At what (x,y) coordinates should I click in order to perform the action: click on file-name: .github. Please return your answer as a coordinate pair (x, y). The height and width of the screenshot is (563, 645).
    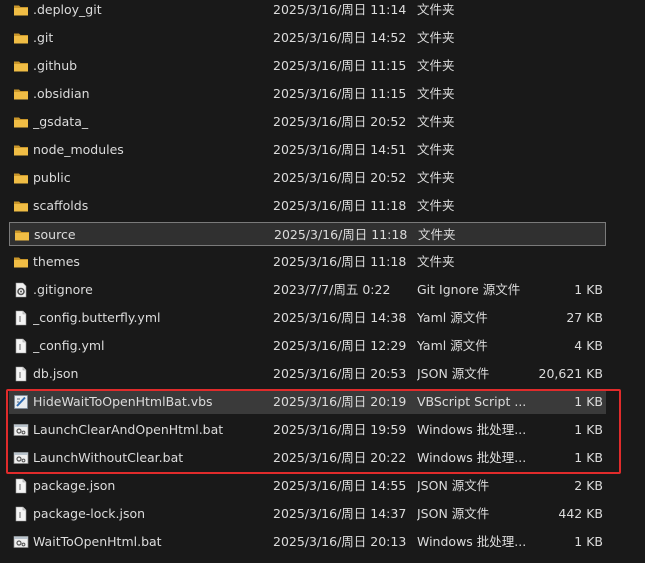
    Looking at the image, I should click on (55, 65).